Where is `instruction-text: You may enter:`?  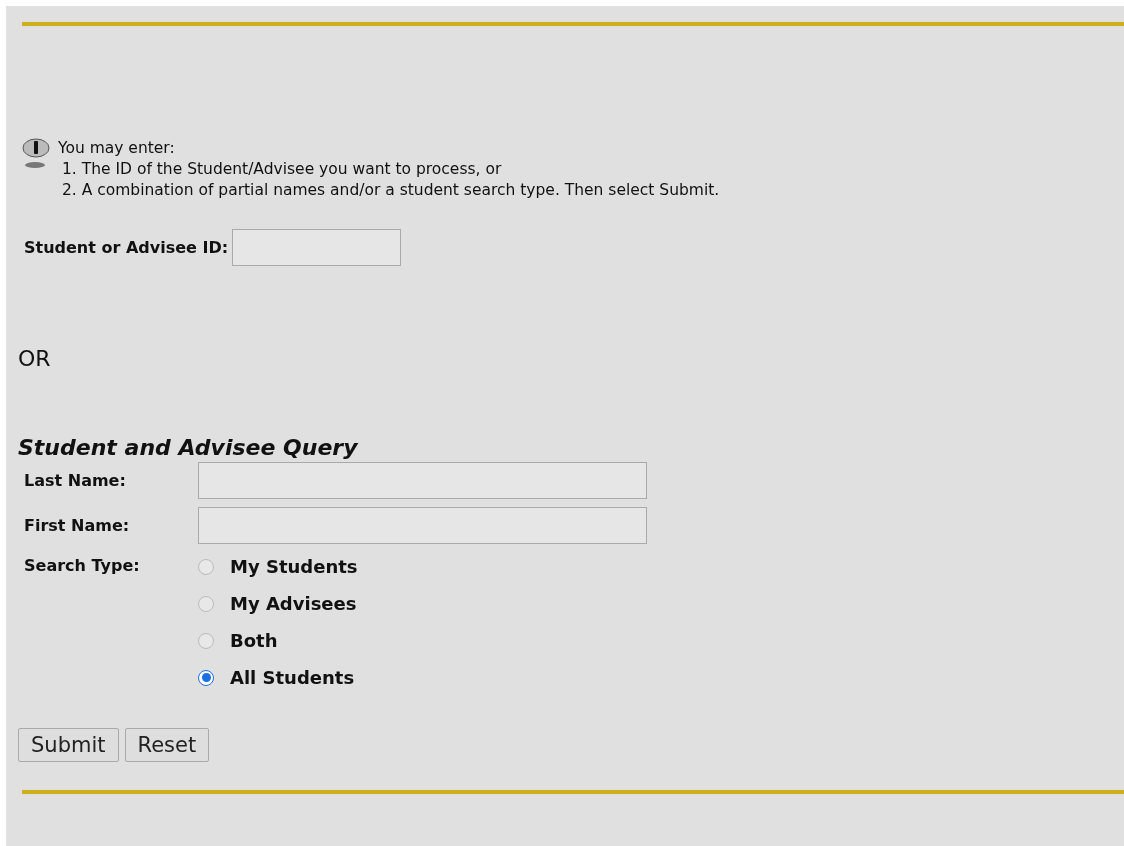 instruction-text: You may enter: is located at coordinates (117, 148).